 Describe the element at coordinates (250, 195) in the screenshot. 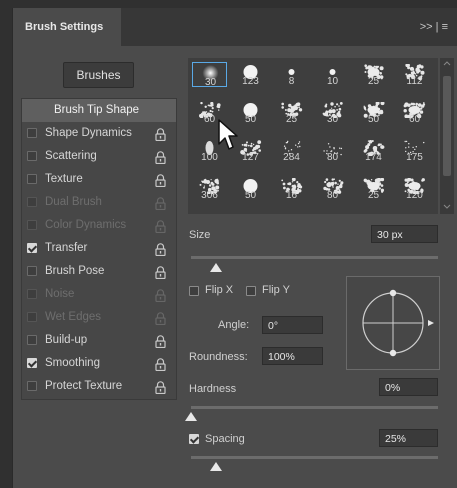

I see `brush-size-label: 50` at that location.